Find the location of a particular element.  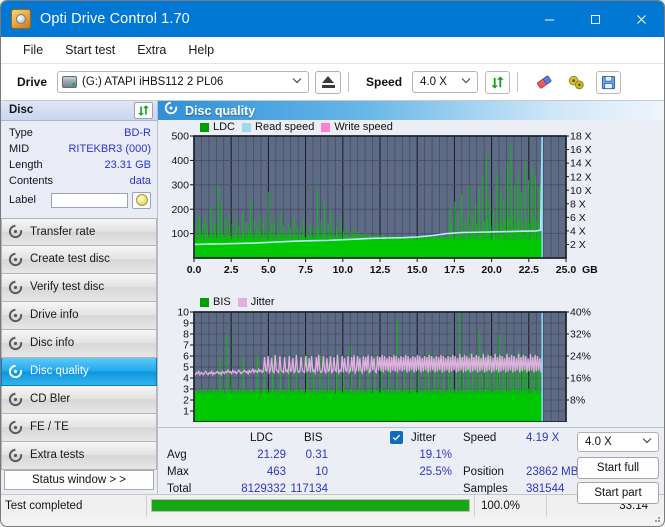

sidebar-item-fe-te: FE / TE is located at coordinates (79, 427).